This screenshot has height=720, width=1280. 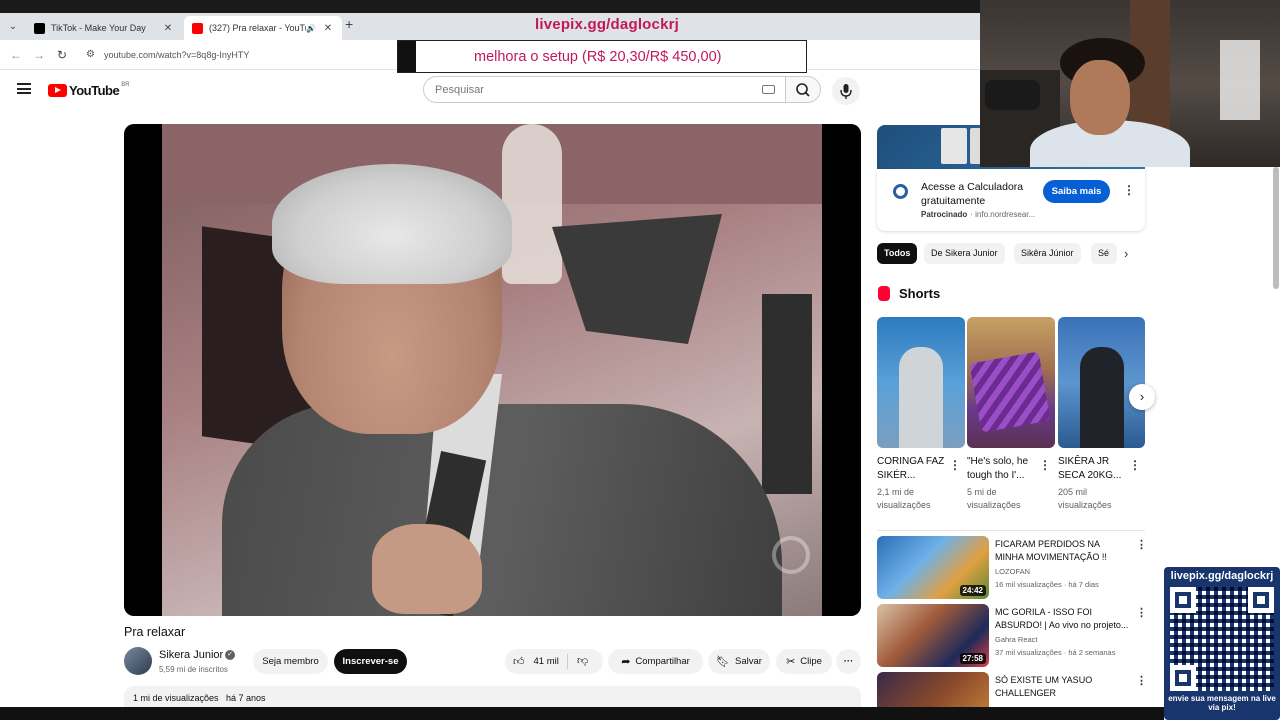 What do you see at coordinates (89, 89) in the screenshot?
I see `youtube-logo: YouTube BR` at bounding box center [89, 89].